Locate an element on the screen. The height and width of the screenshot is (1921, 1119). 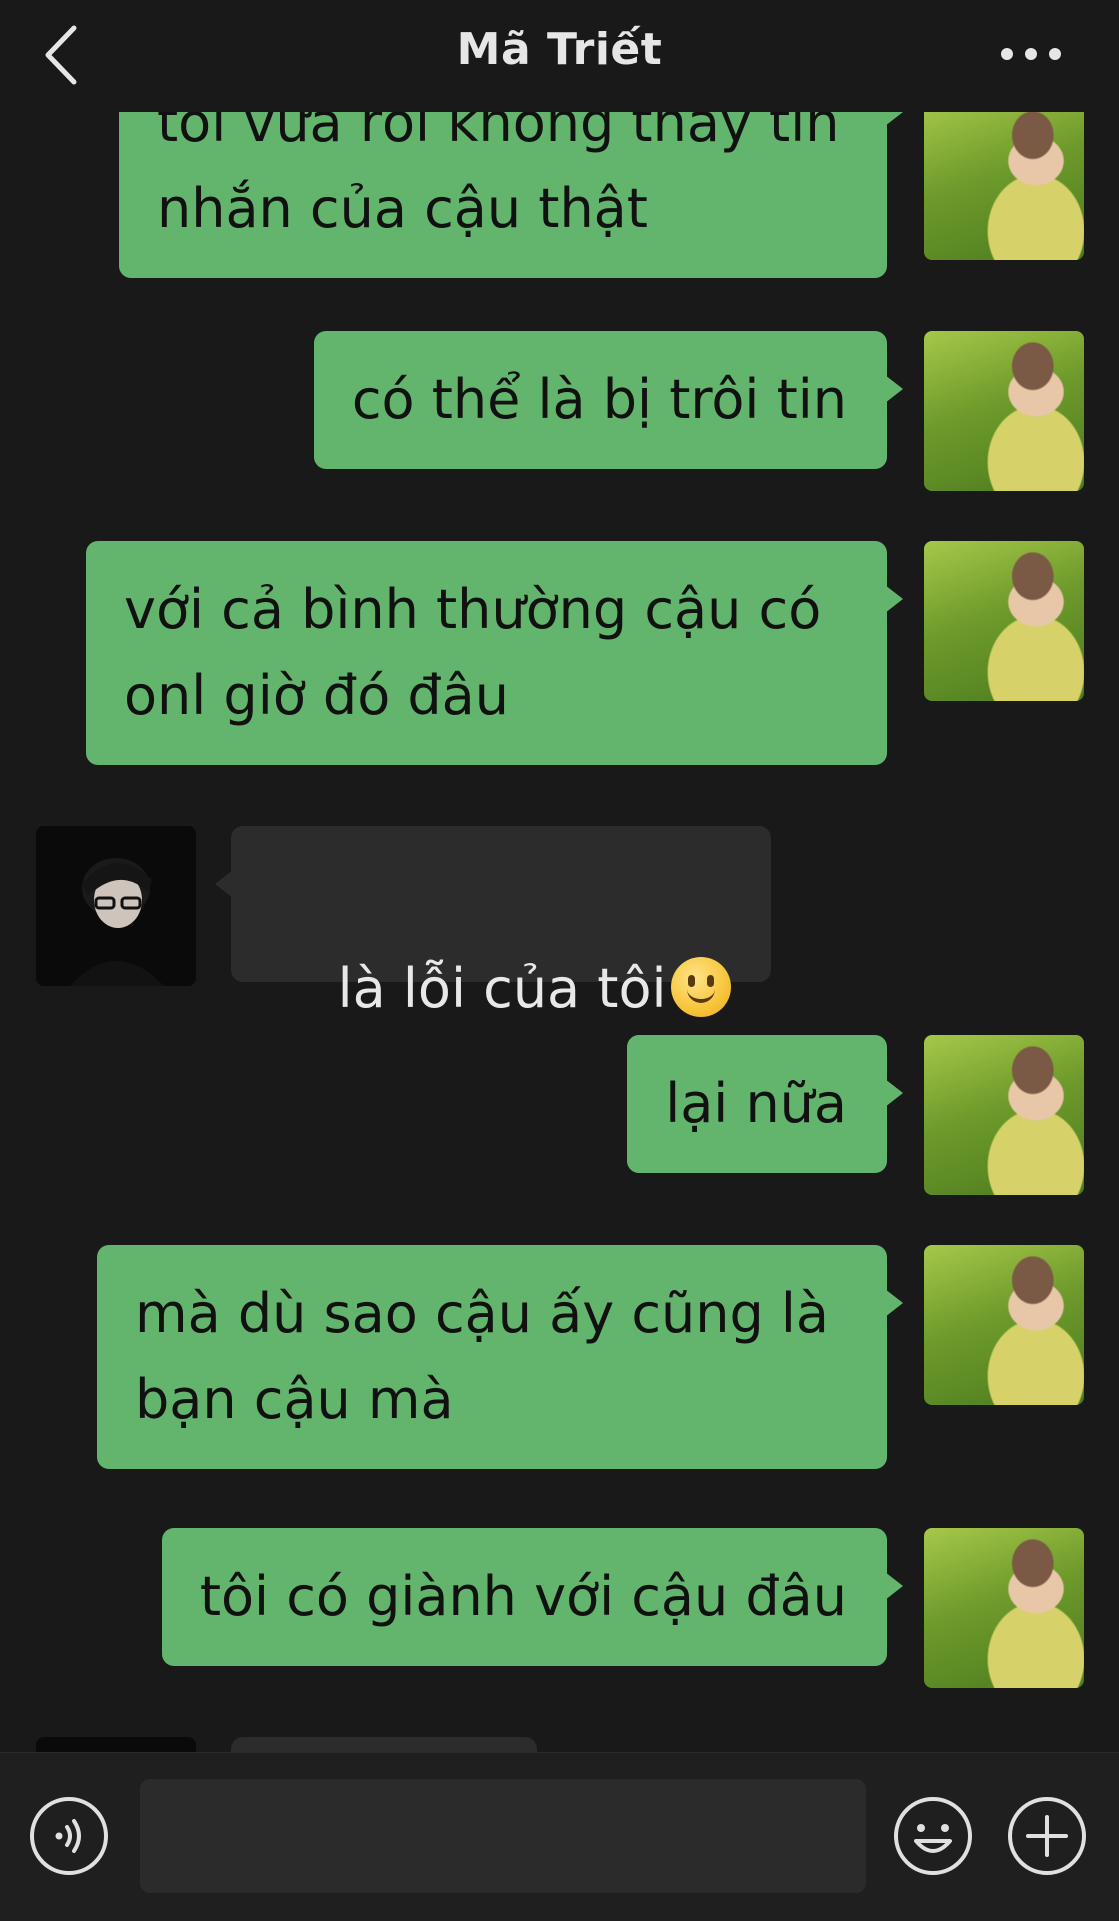
emoji-icon is located at coordinates (933, 1836).